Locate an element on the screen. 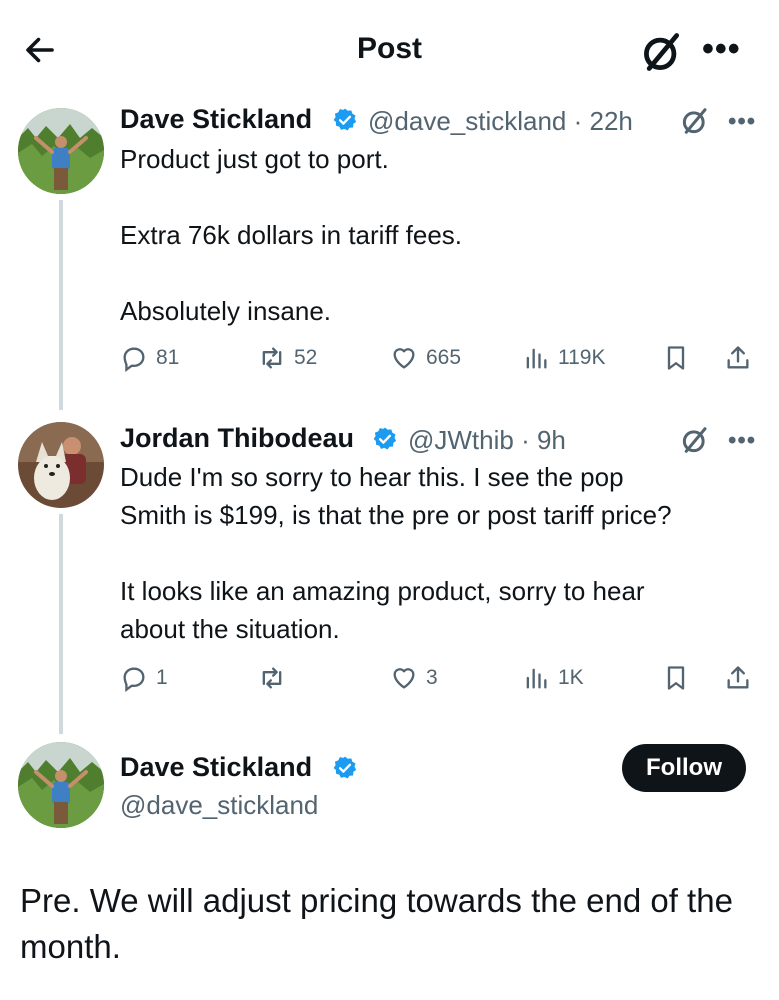 The height and width of the screenshot is (1000, 779). views-button: 1K is located at coordinates (553, 678).